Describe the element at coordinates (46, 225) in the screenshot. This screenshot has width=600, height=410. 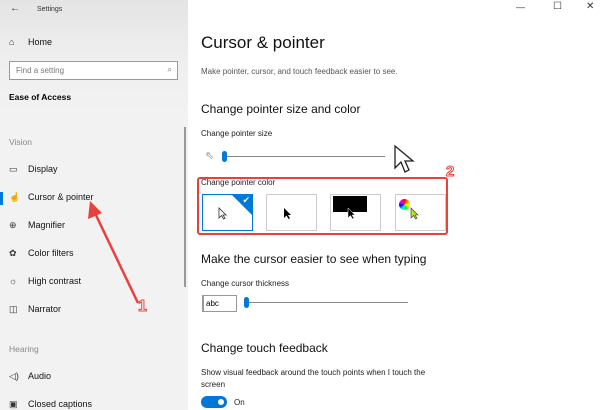
I see `sidebar-item-magnifier: Magnifier` at that location.